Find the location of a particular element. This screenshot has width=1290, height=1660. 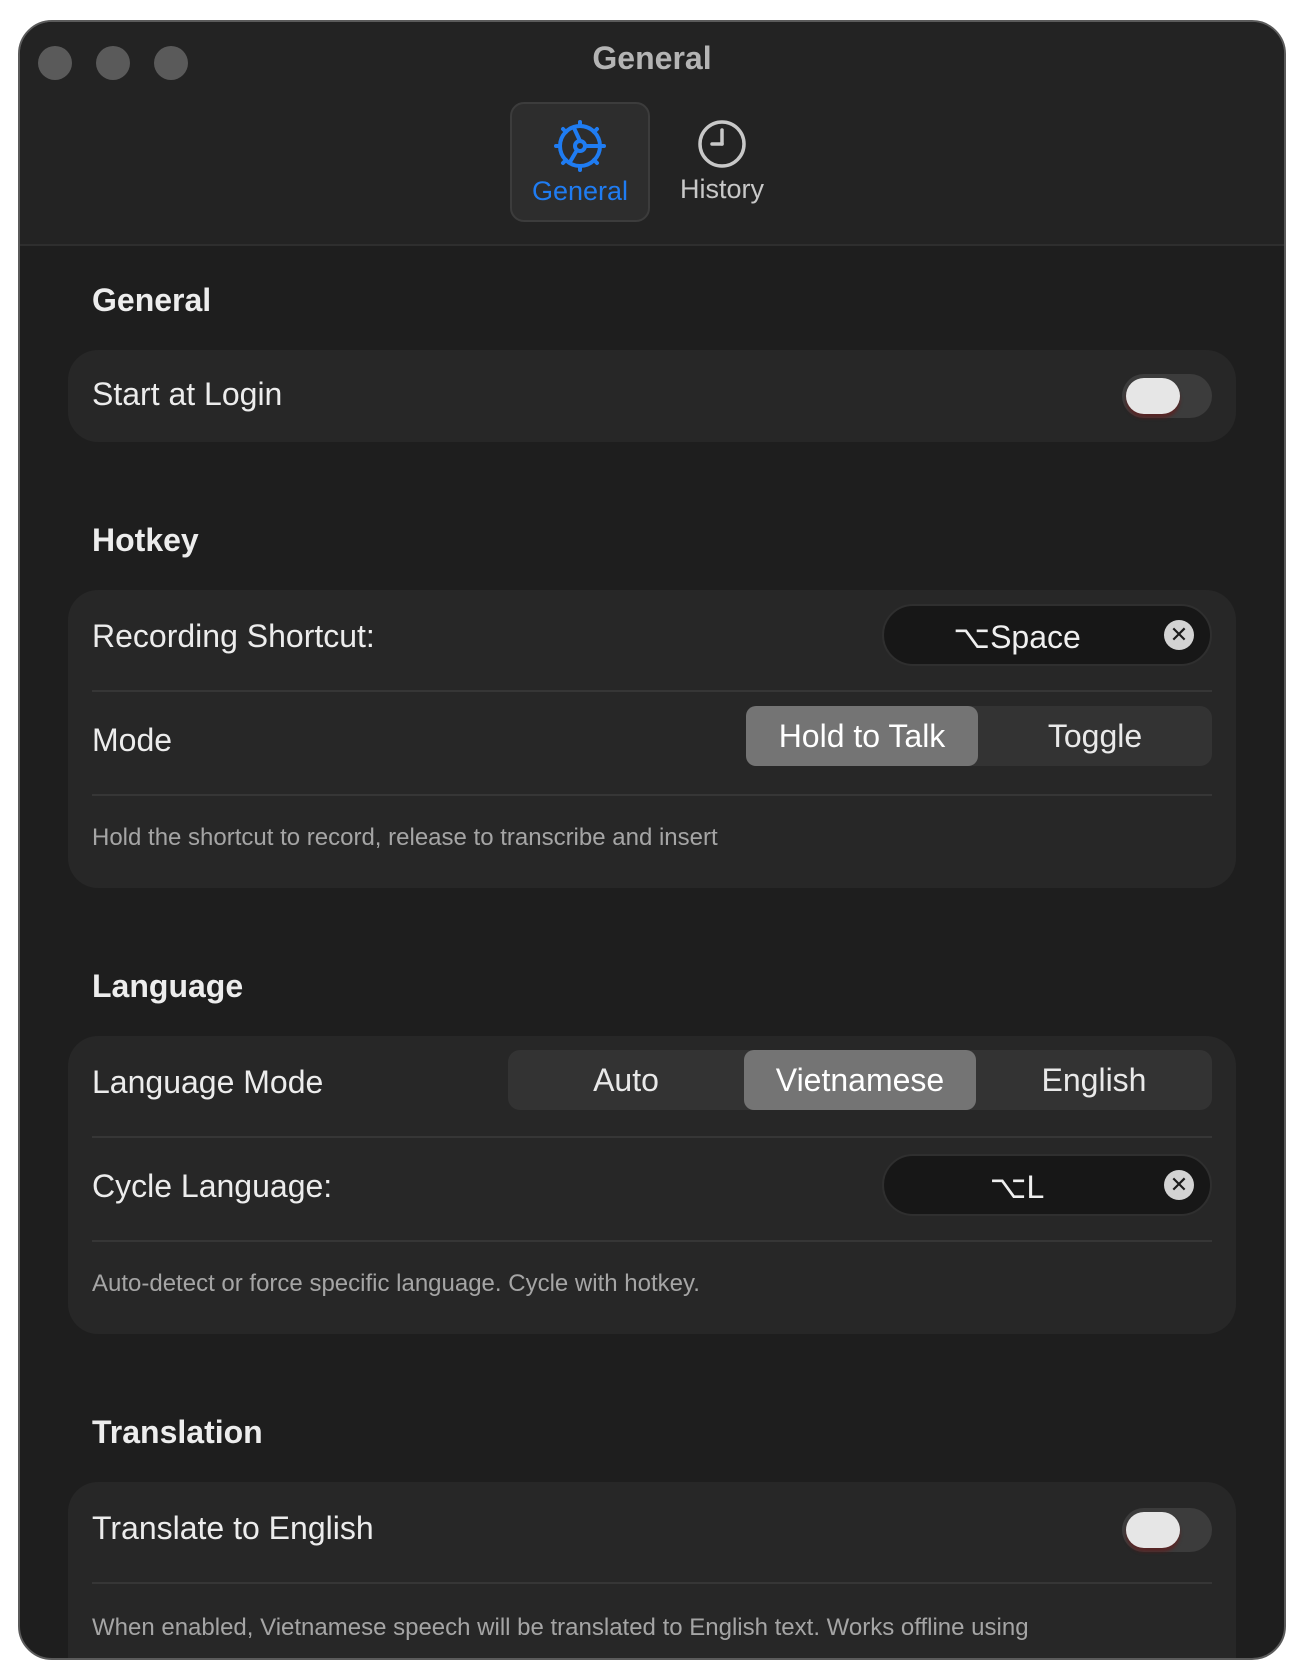

tab-general: General is located at coordinates (580, 162).